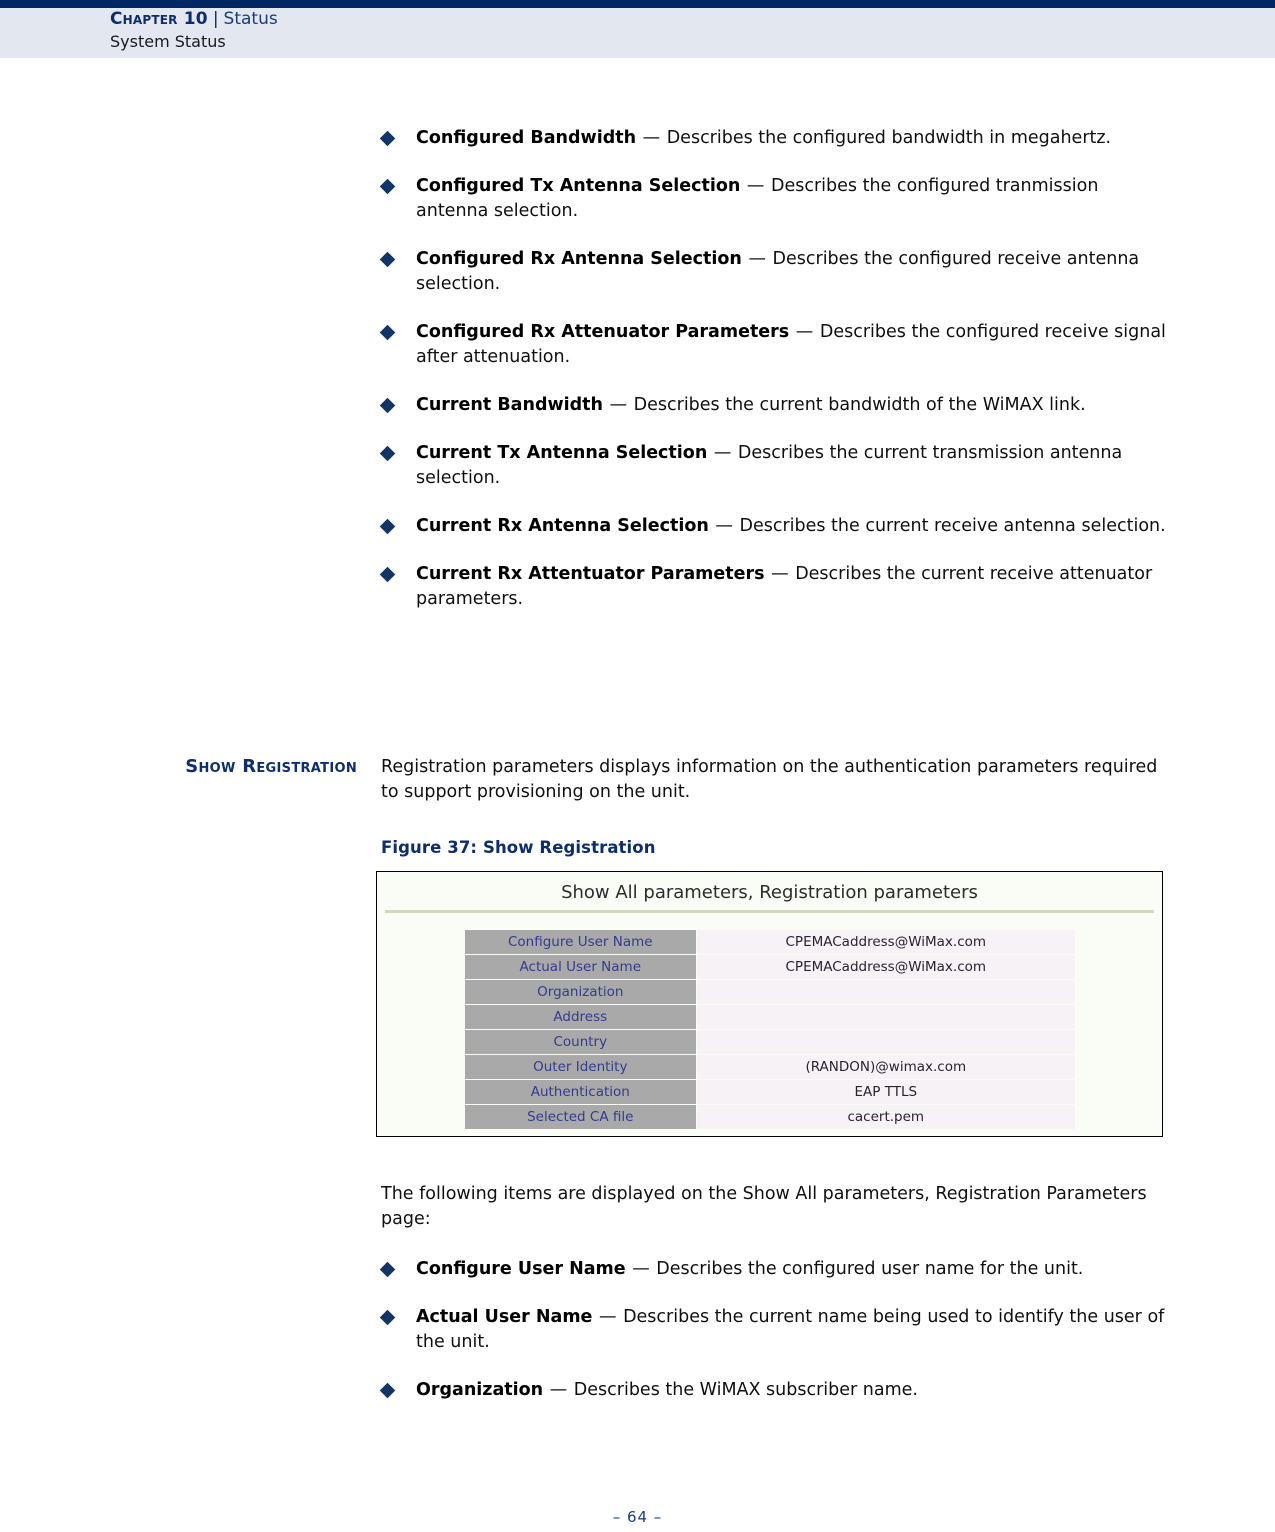  Describe the element at coordinates (580, 942) in the screenshot. I see `table-row-label: Configure User Name` at that location.